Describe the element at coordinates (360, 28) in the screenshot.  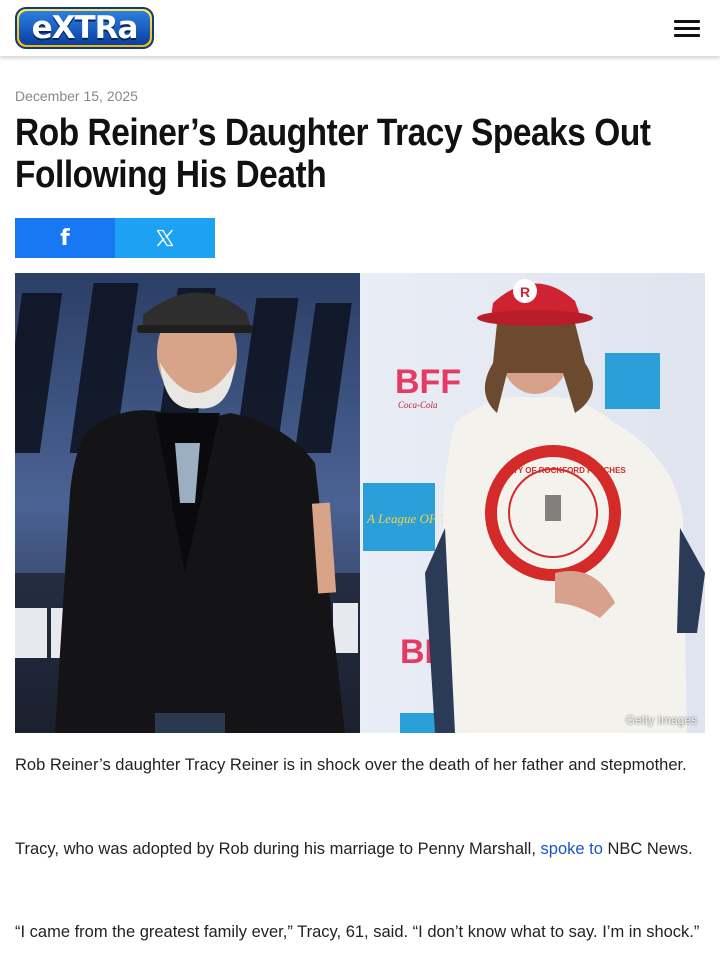
I see `site-header: eXTRa` at that location.